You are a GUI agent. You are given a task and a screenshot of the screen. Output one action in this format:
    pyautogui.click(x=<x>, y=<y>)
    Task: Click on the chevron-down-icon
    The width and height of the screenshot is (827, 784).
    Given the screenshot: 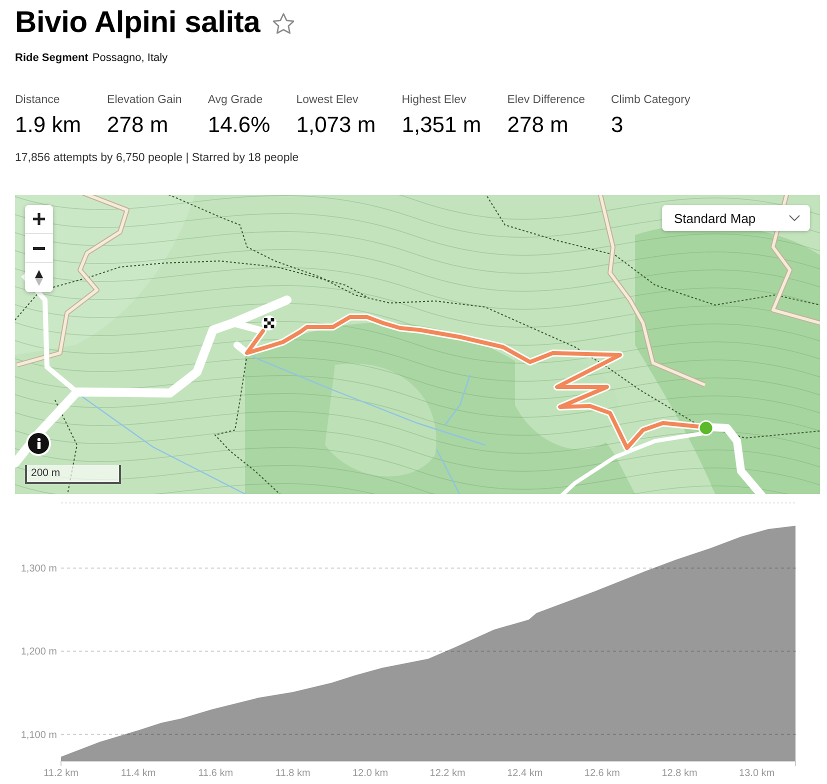 What is the action you would take?
    pyautogui.click(x=794, y=218)
    